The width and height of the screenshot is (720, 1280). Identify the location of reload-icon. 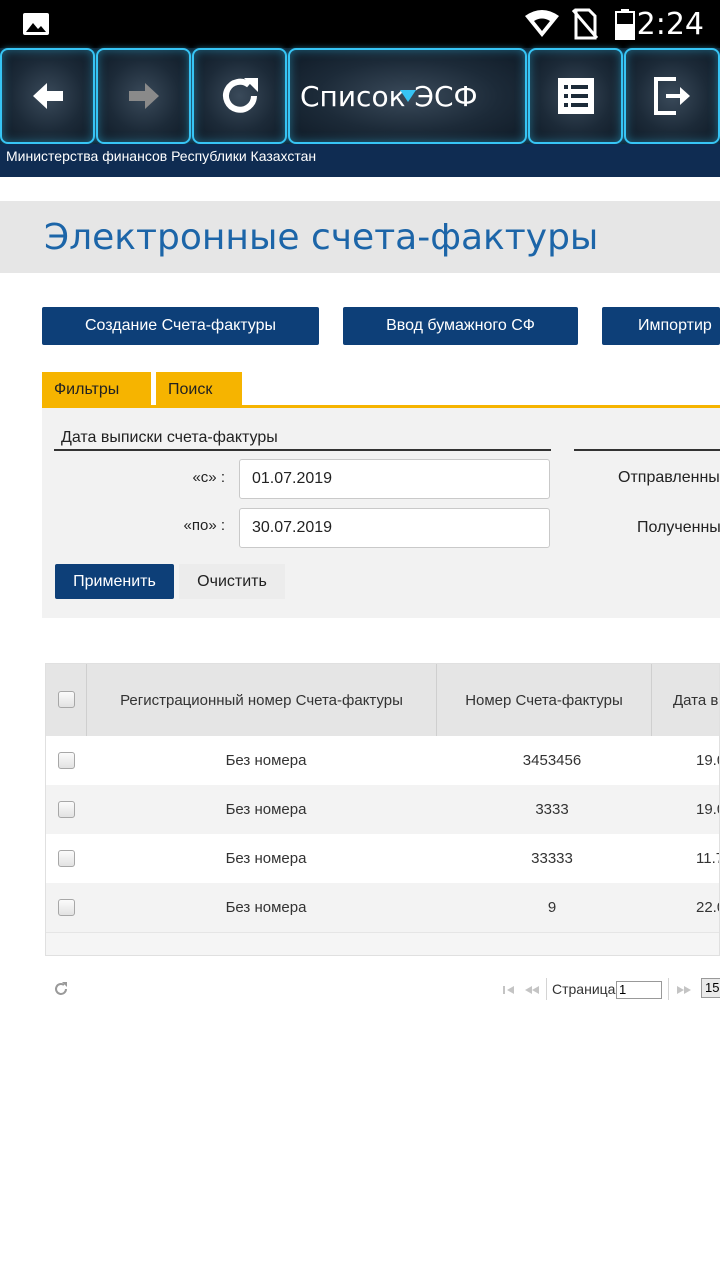
(61, 989).